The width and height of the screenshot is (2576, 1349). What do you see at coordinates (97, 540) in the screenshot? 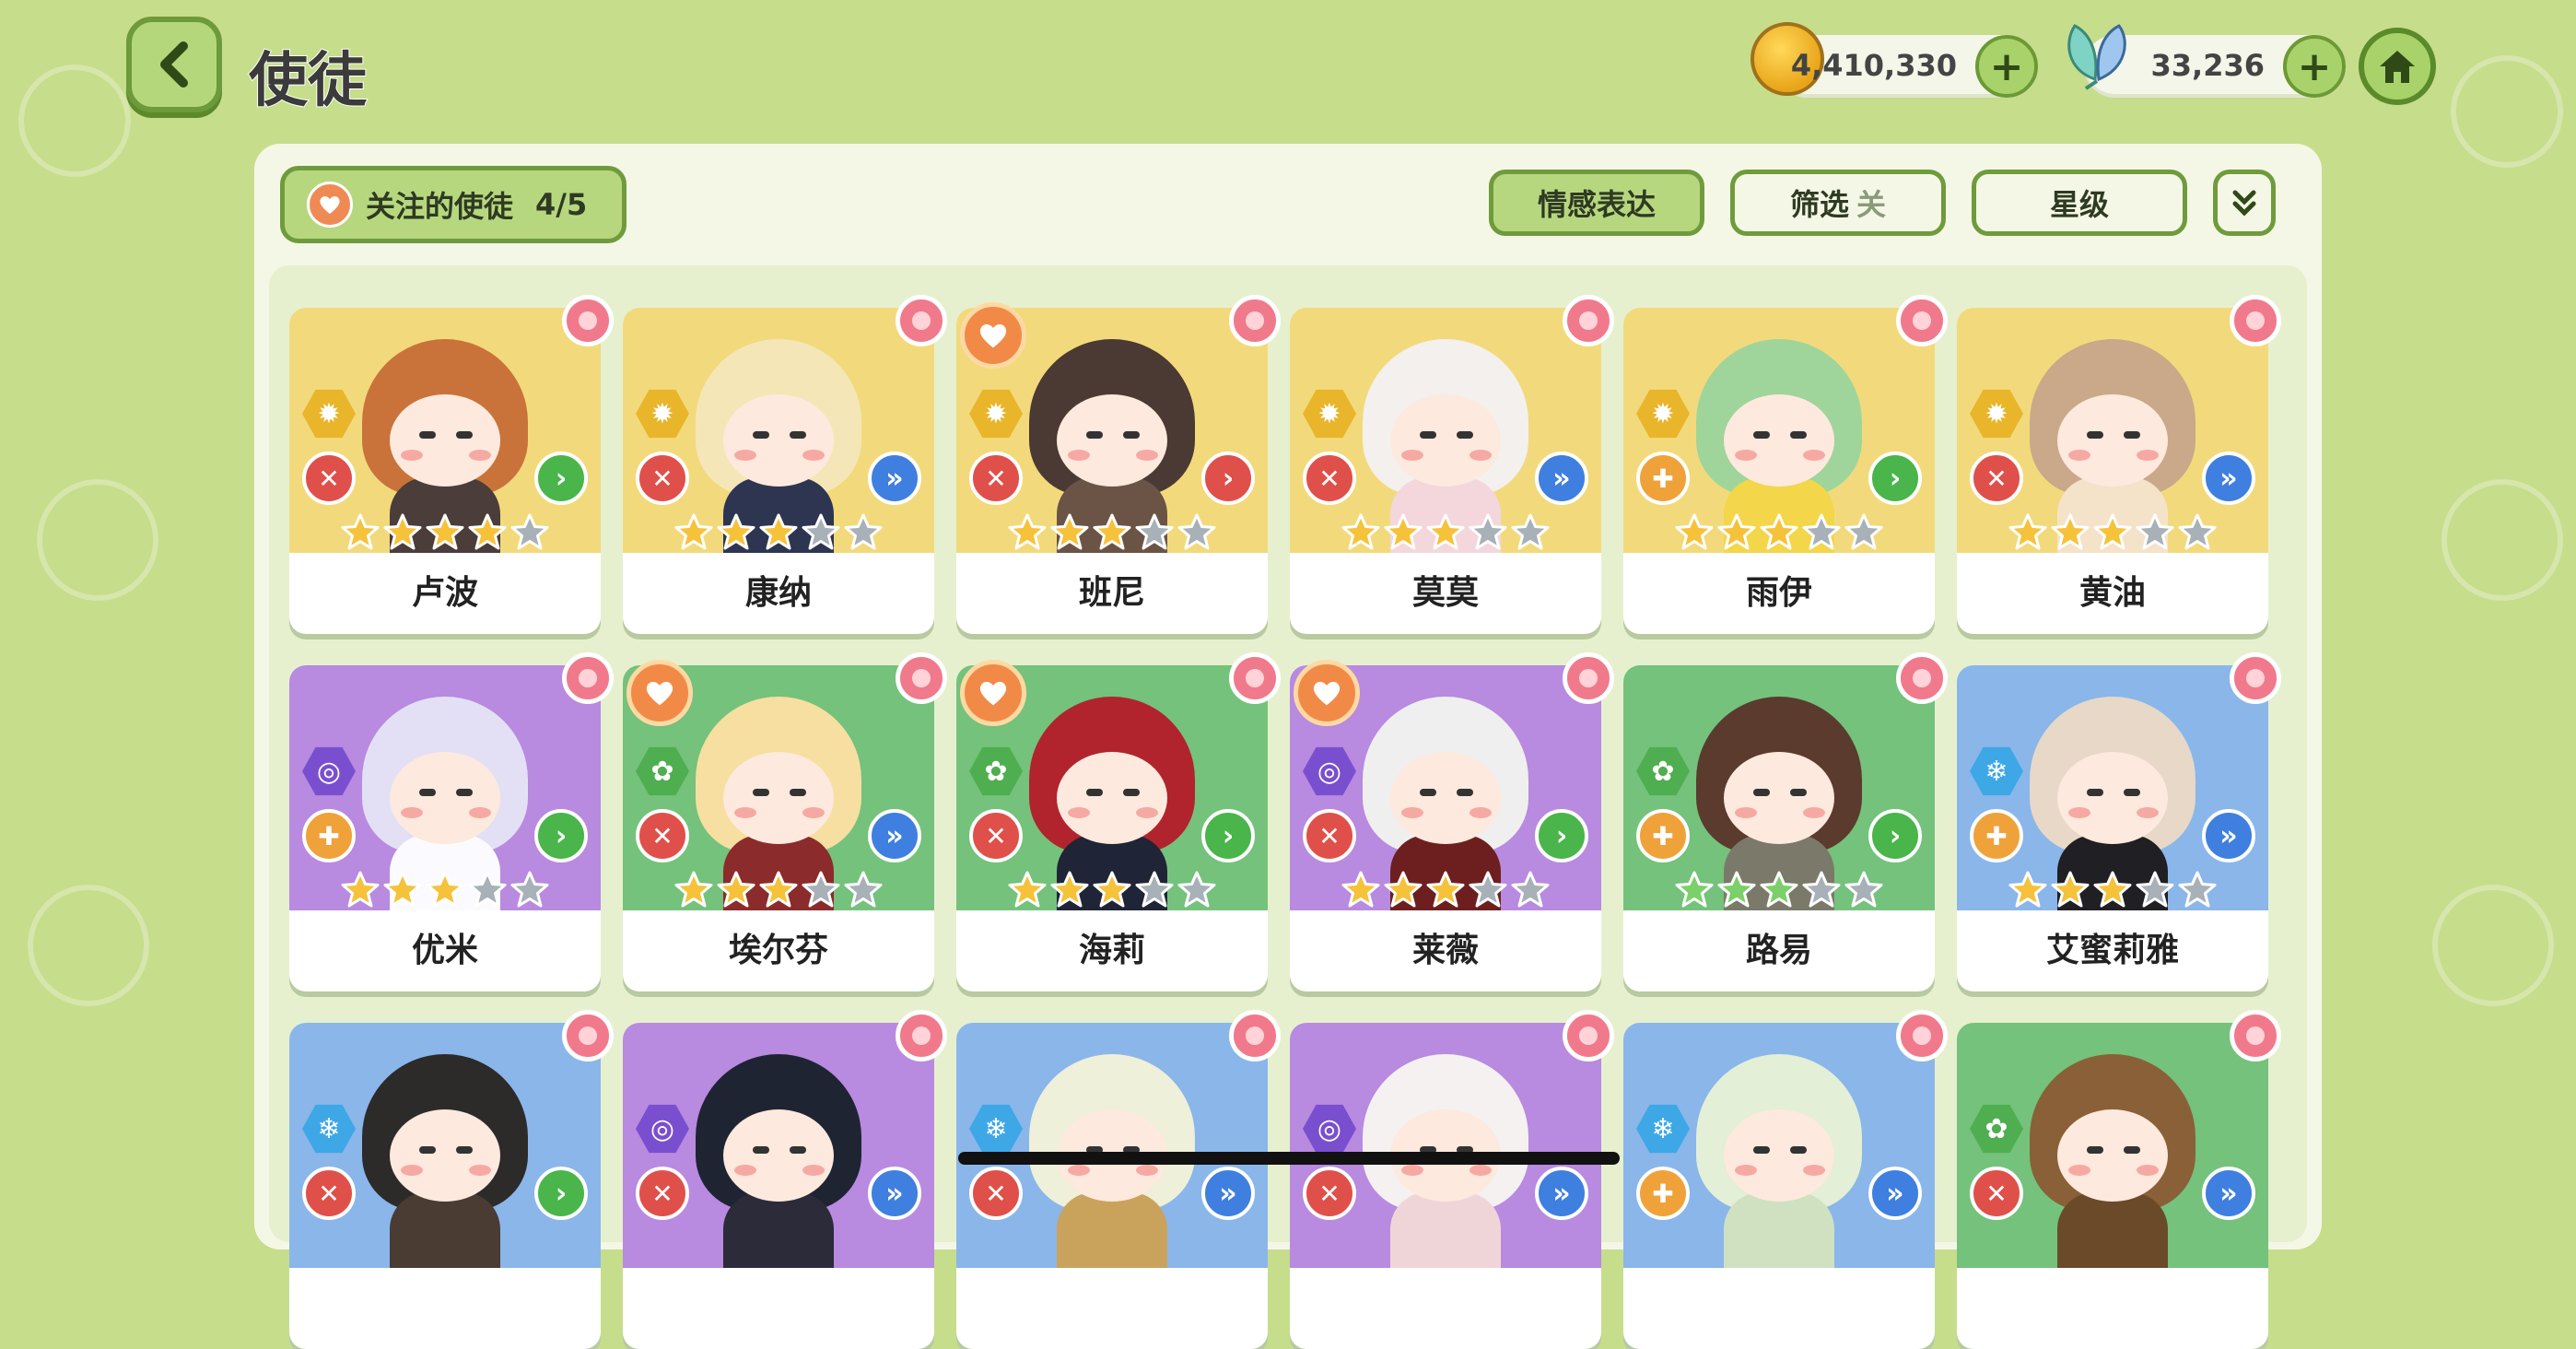
I see `background-doodle` at bounding box center [97, 540].